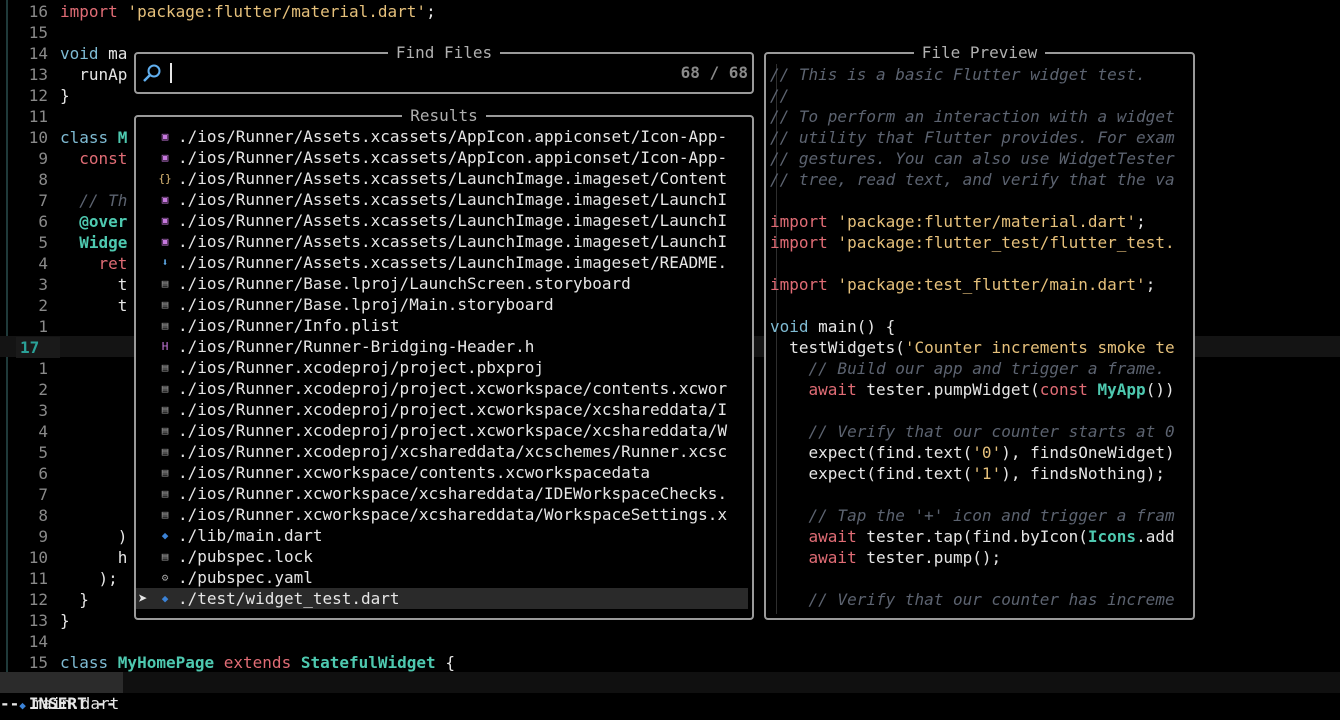 The image size is (1340, 720). Describe the element at coordinates (38, 74) in the screenshot. I see `line-number: 13` at that location.